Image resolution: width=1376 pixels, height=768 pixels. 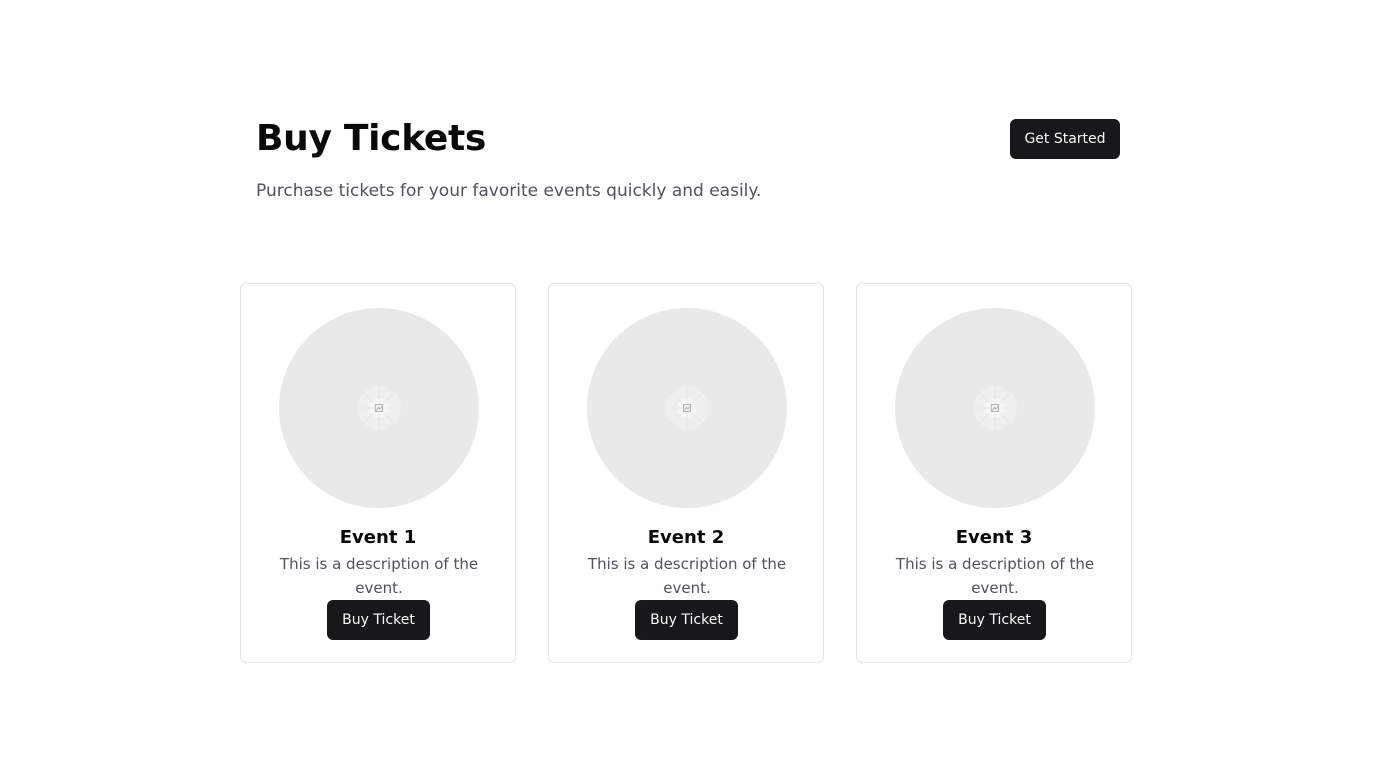 What do you see at coordinates (686, 537) in the screenshot?
I see `event-title: Event 2` at bounding box center [686, 537].